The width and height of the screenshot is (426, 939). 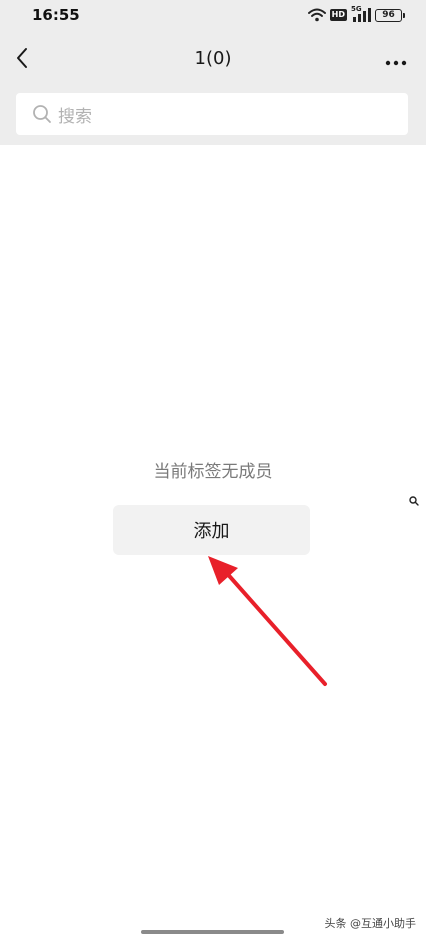 I want to click on floating-search-icon, so click(x=414, y=501).